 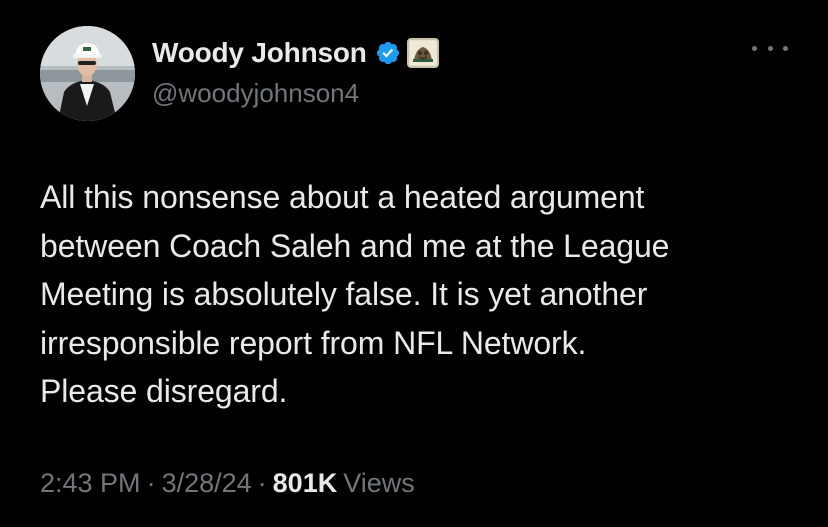 What do you see at coordinates (305, 483) in the screenshot?
I see `views-count: 801K` at bounding box center [305, 483].